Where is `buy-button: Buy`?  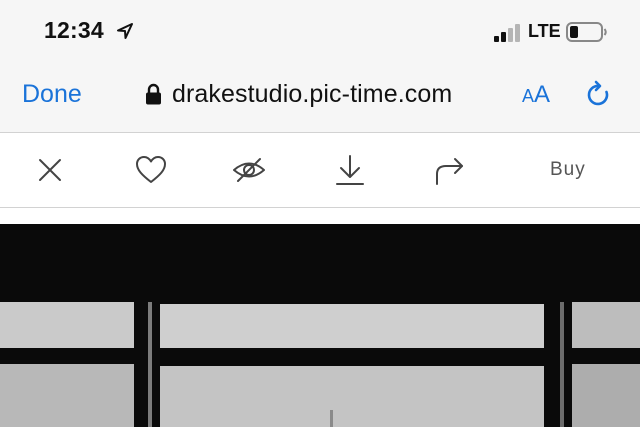 buy-button: Buy is located at coordinates (568, 170).